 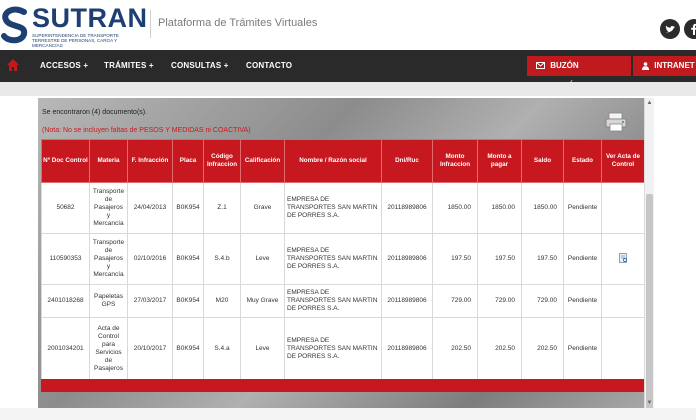 What do you see at coordinates (455, 259) in the screenshot?
I see `cell-monto-infraccion: 197.50` at bounding box center [455, 259].